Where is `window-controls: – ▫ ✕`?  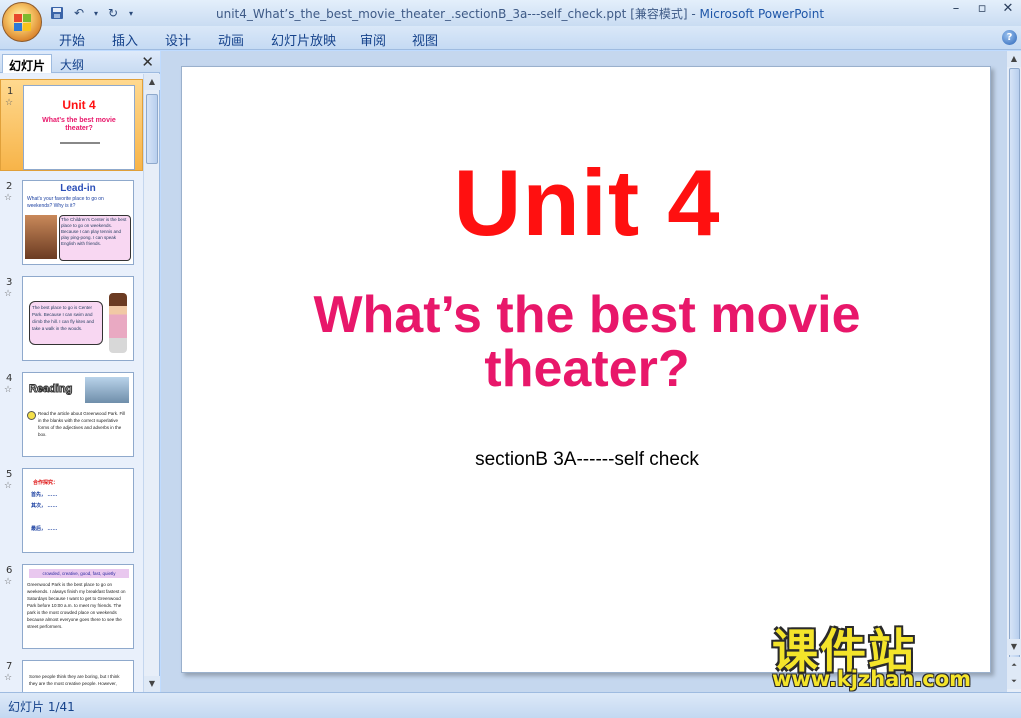 window-controls: – ▫ ✕ is located at coordinates (982, 9).